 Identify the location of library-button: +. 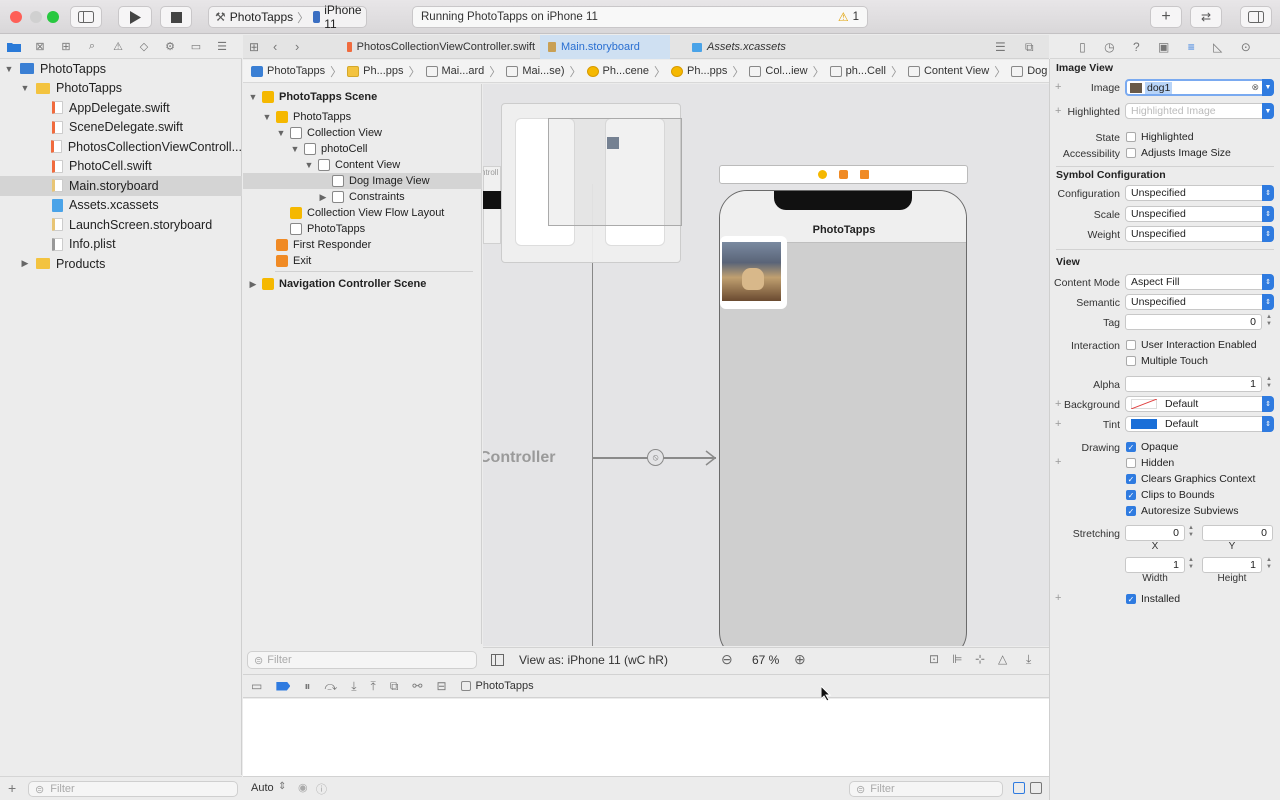
(1166, 17).